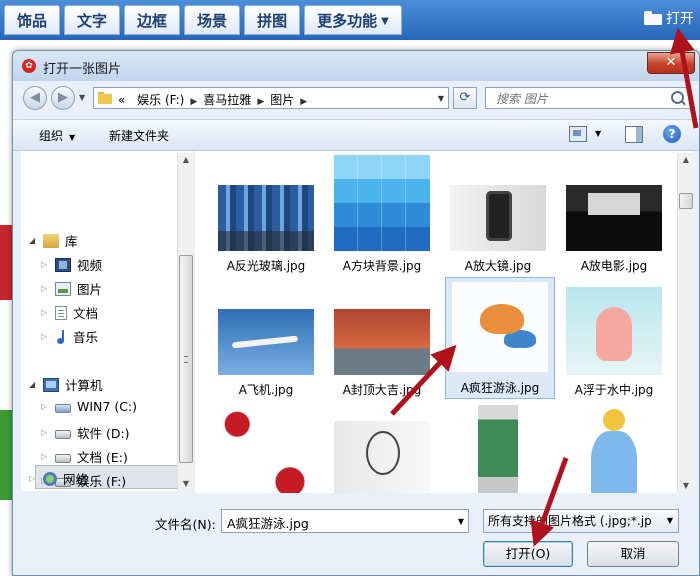 The image size is (700, 576). What do you see at coordinates (35, 98) in the screenshot?
I see `back-button: ◀` at bounding box center [35, 98].